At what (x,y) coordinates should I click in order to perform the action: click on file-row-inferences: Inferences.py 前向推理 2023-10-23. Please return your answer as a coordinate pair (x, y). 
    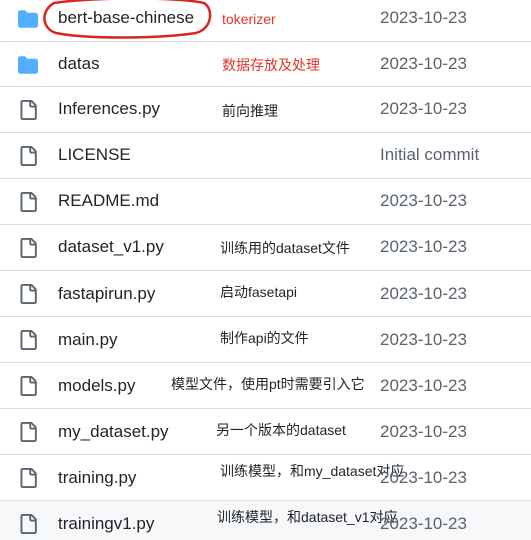
    Looking at the image, I should click on (265, 109).